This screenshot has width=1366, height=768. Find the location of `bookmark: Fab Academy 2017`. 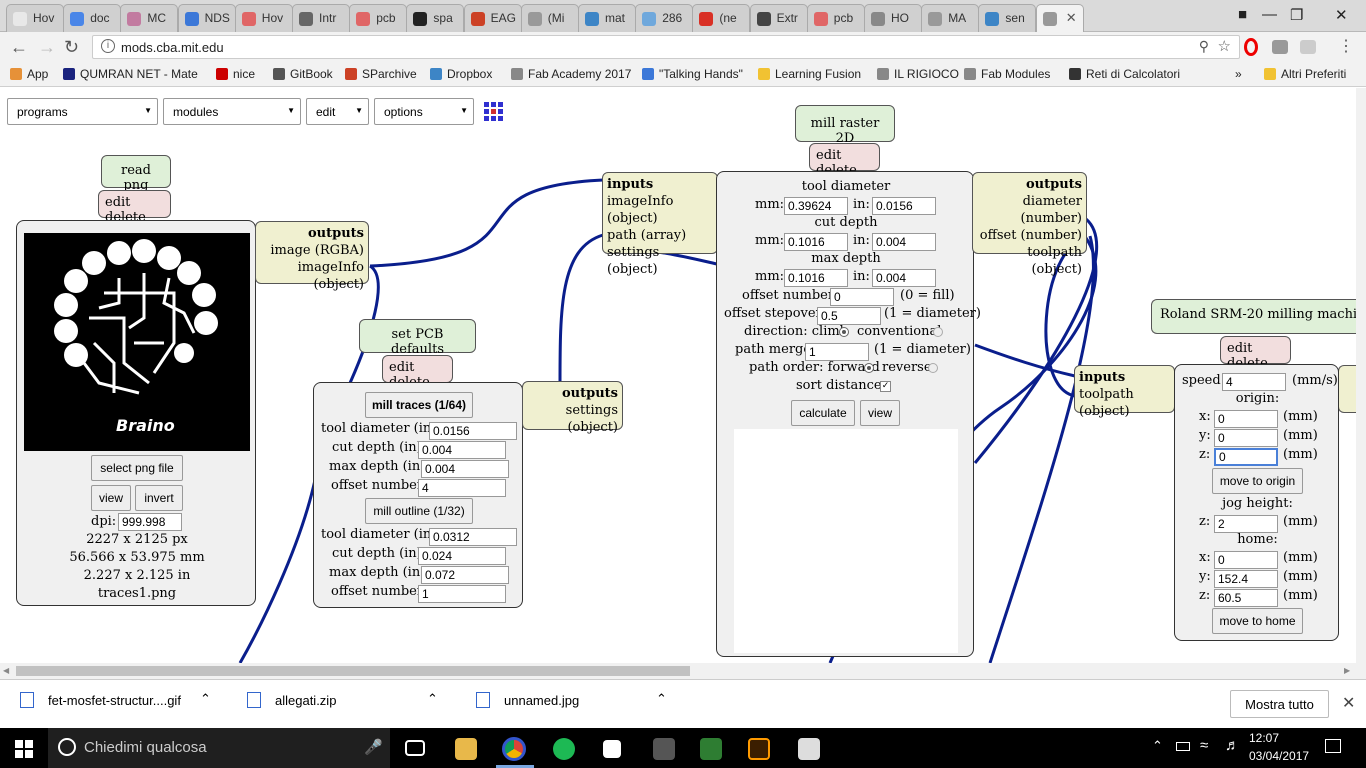

bookmark: Fab Academy 2017 is located at coordinates (571, 74).